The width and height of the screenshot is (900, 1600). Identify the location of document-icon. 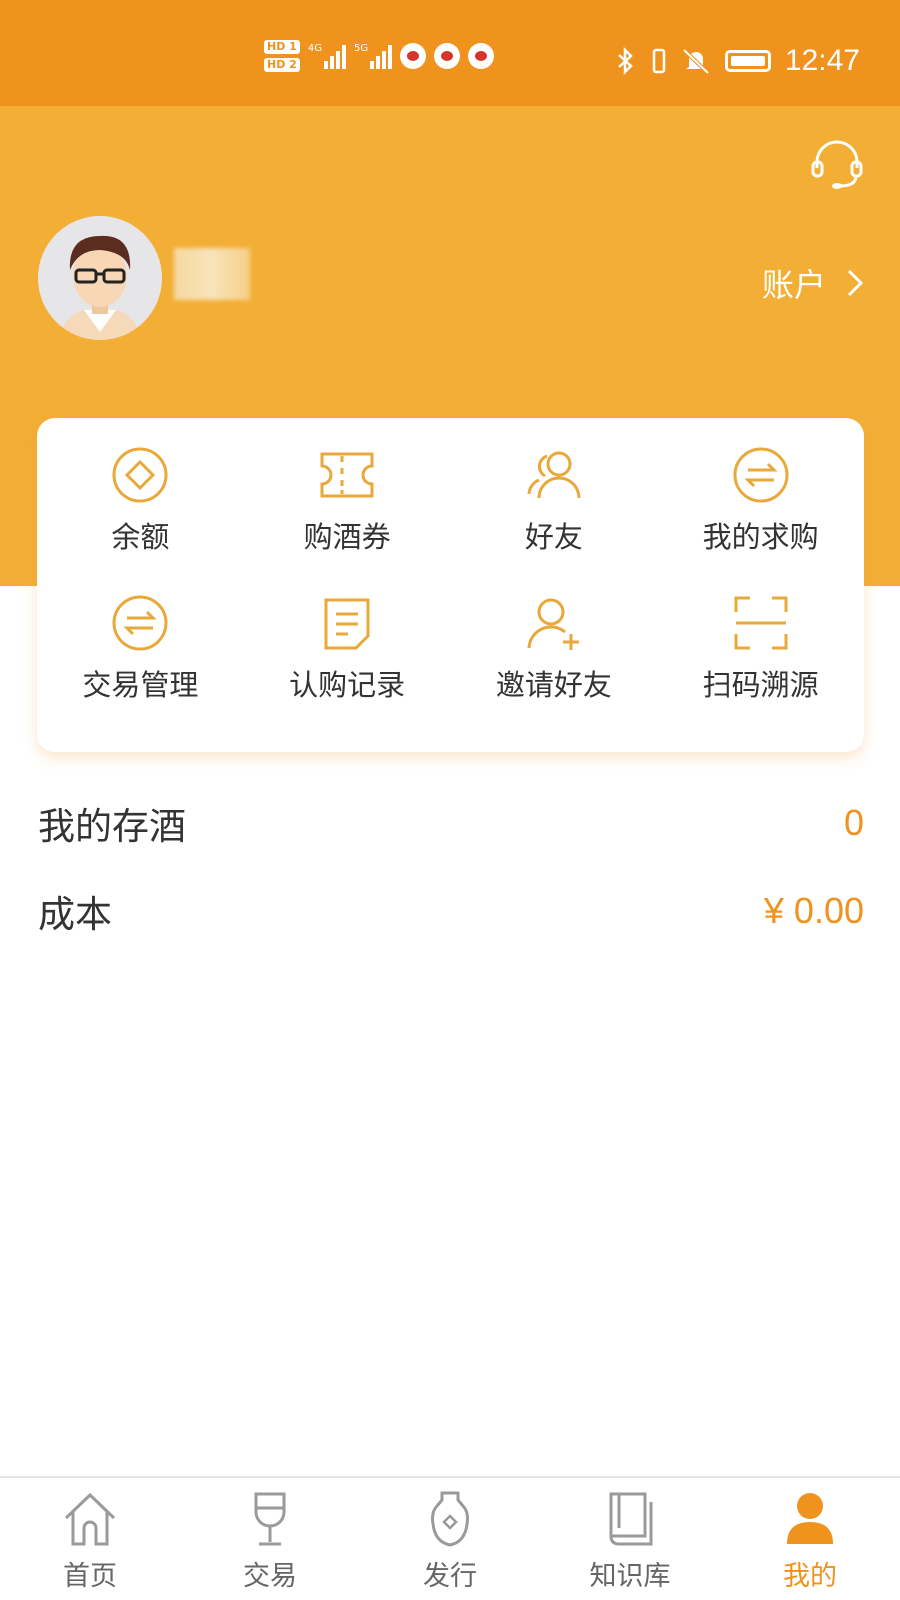
(347, 624).